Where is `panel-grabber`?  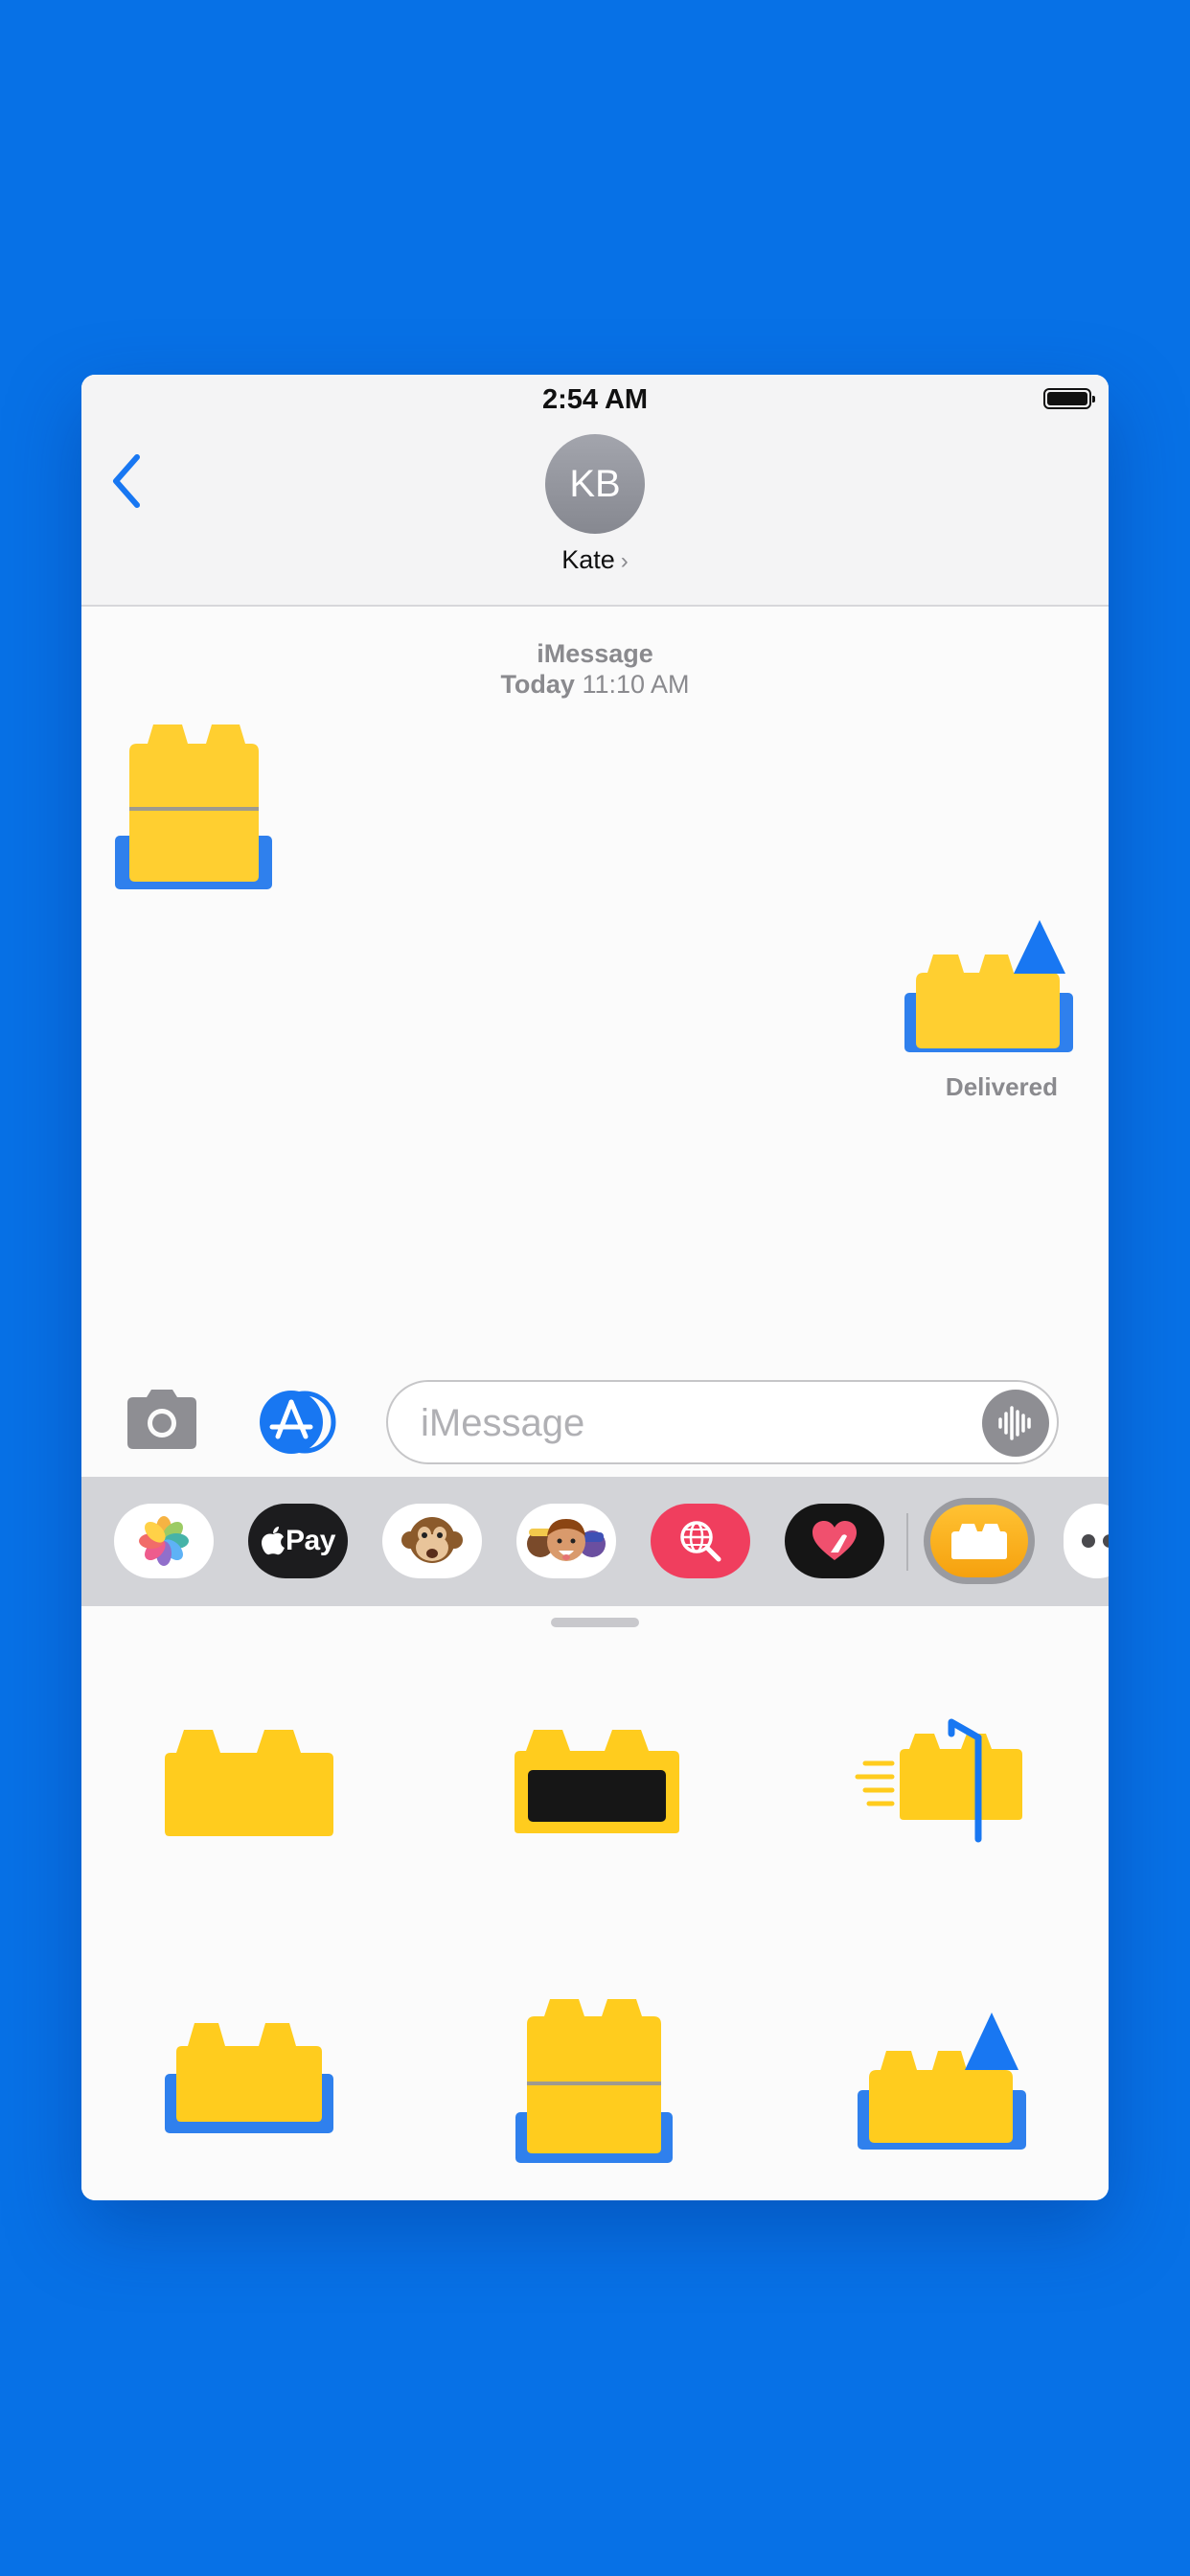 panel-grabber is located at coordinates (595, 1622).